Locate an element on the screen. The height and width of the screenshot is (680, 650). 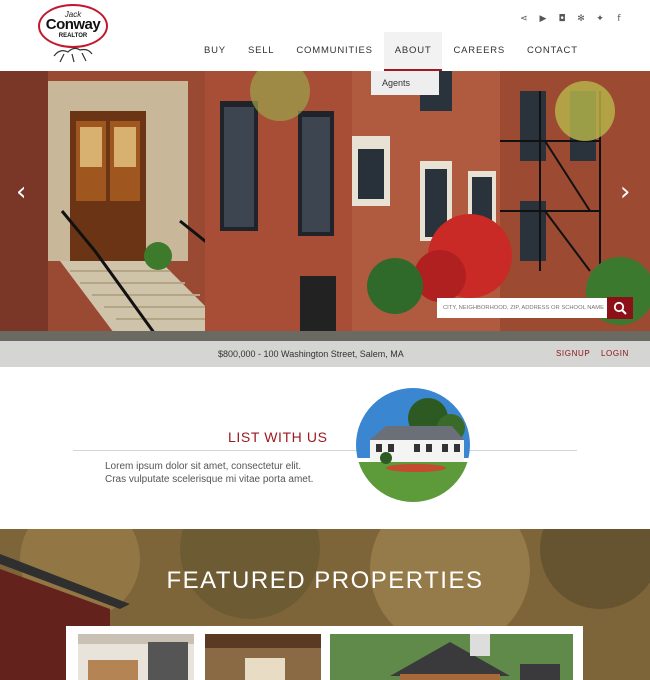
login-link: LOGIN is located at coordinates (615, 353).